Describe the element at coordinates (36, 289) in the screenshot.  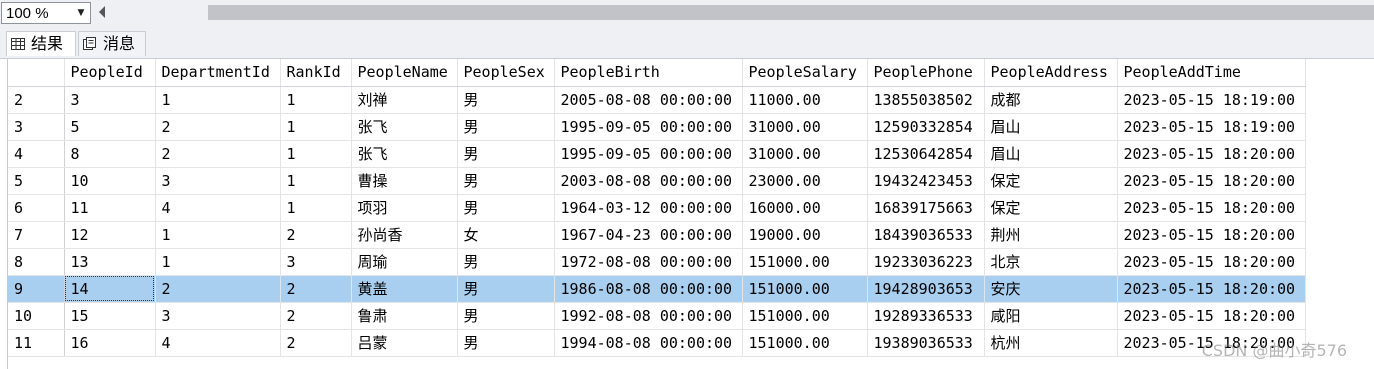
I see `row-number: 9` at that location.